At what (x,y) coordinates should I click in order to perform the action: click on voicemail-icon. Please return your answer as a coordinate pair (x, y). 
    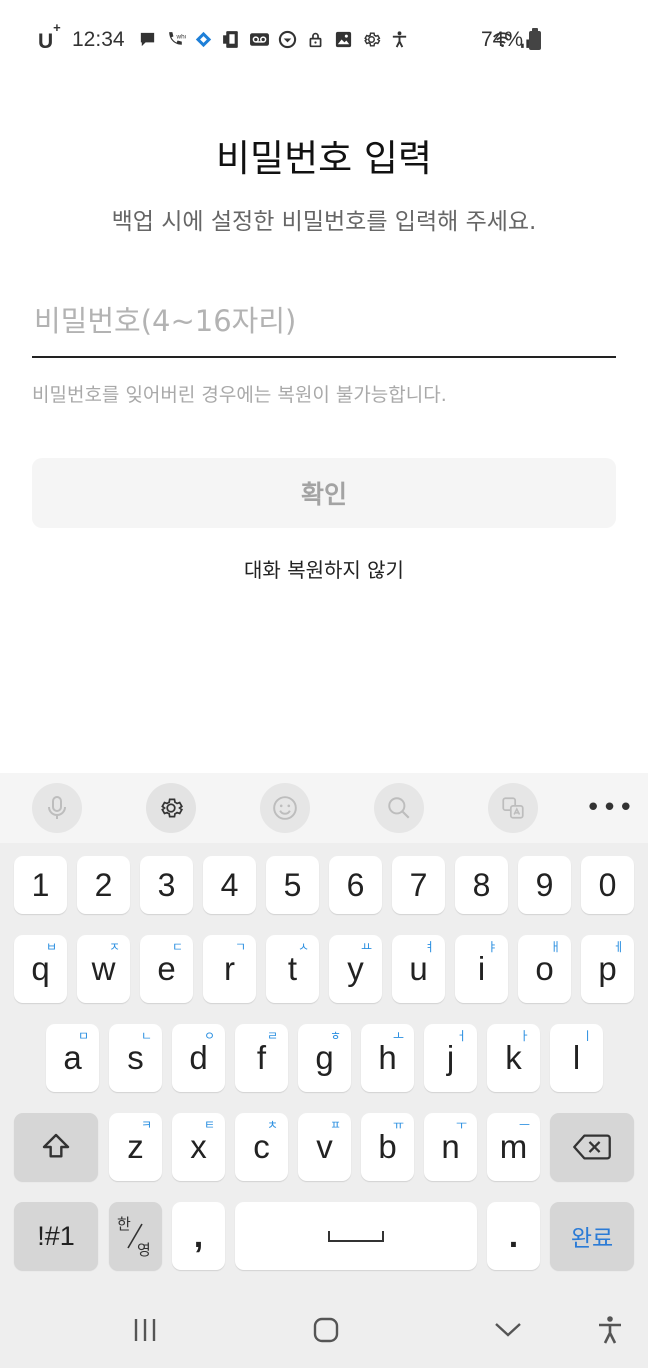
    Looking at the image, I should click on (259, 39).